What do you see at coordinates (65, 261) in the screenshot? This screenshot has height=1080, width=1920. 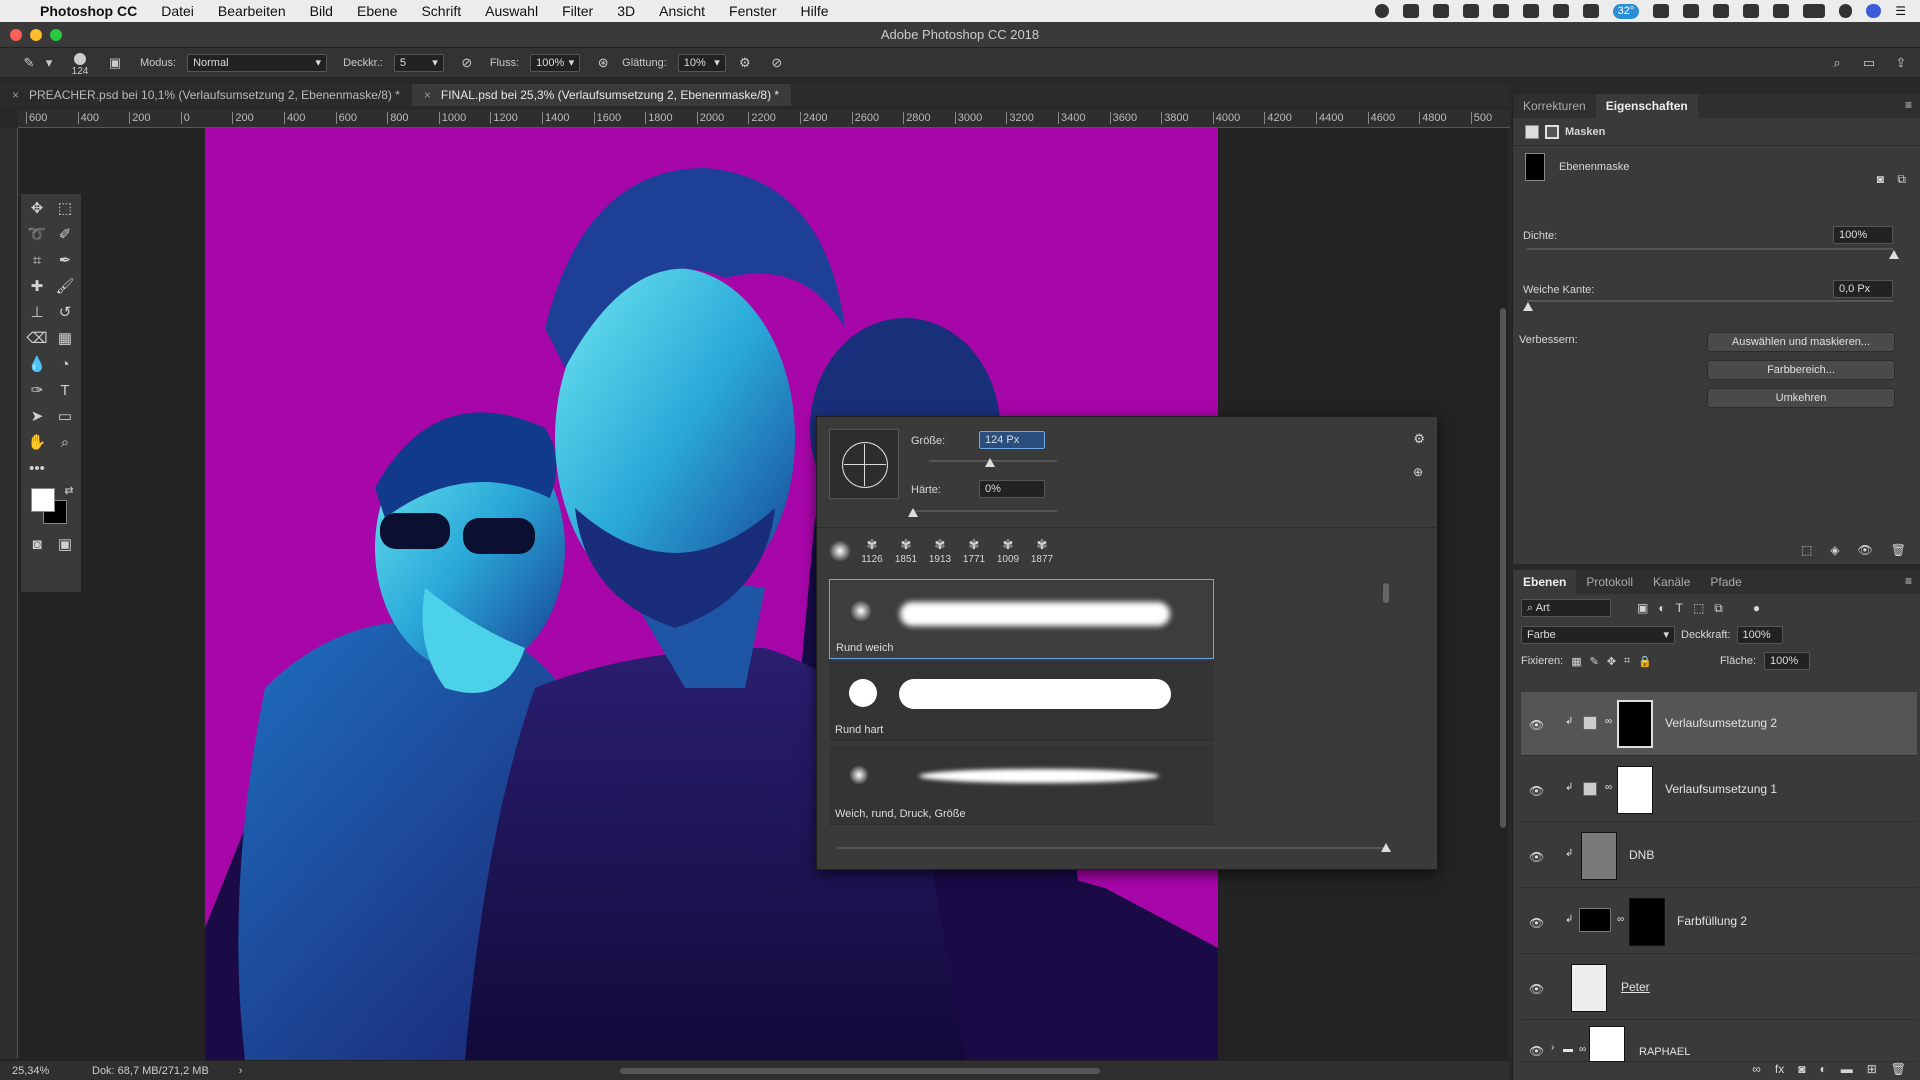 I see `eyedropper-tool-icon: ✒` at bounding box center [65, 261].